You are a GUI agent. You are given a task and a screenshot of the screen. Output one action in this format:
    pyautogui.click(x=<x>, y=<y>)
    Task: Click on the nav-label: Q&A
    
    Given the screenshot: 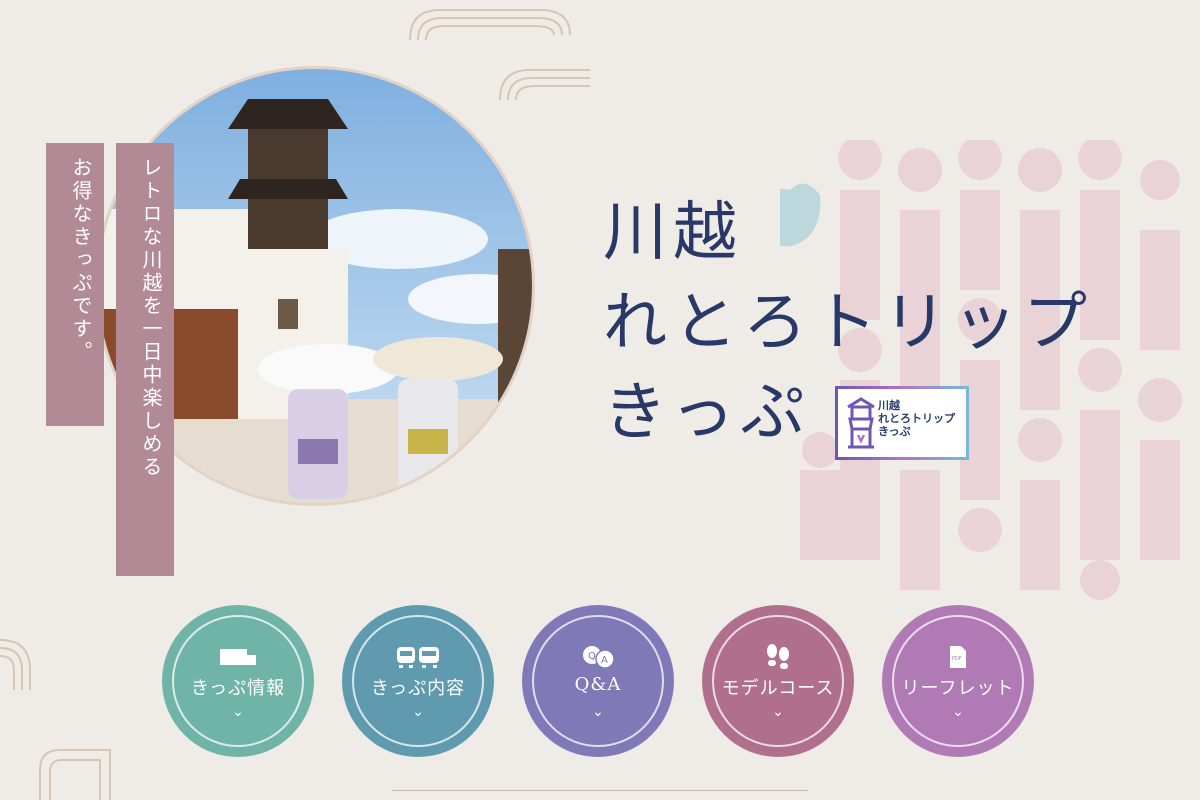 What is the action you would take?
    pyautogui.click(x=598, y=684)
    